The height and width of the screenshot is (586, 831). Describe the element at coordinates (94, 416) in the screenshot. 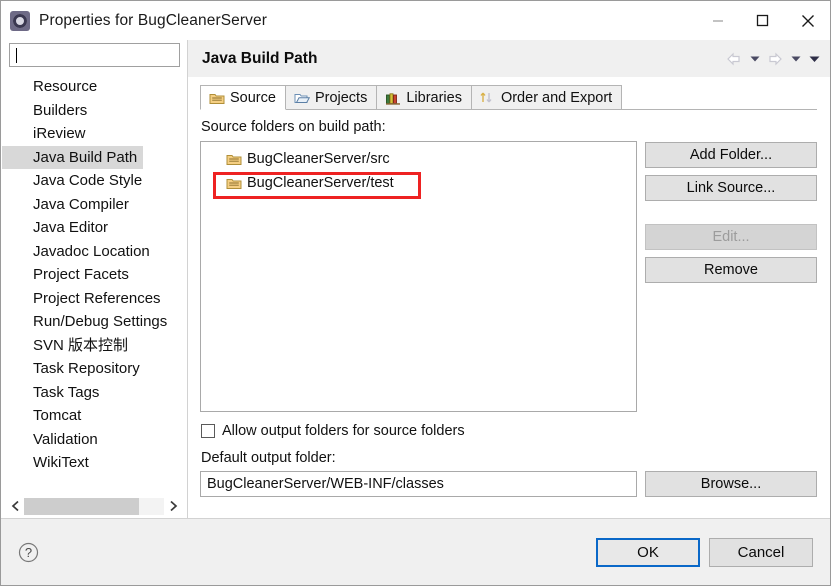

I see `tree-row: Tomcat` at that location.